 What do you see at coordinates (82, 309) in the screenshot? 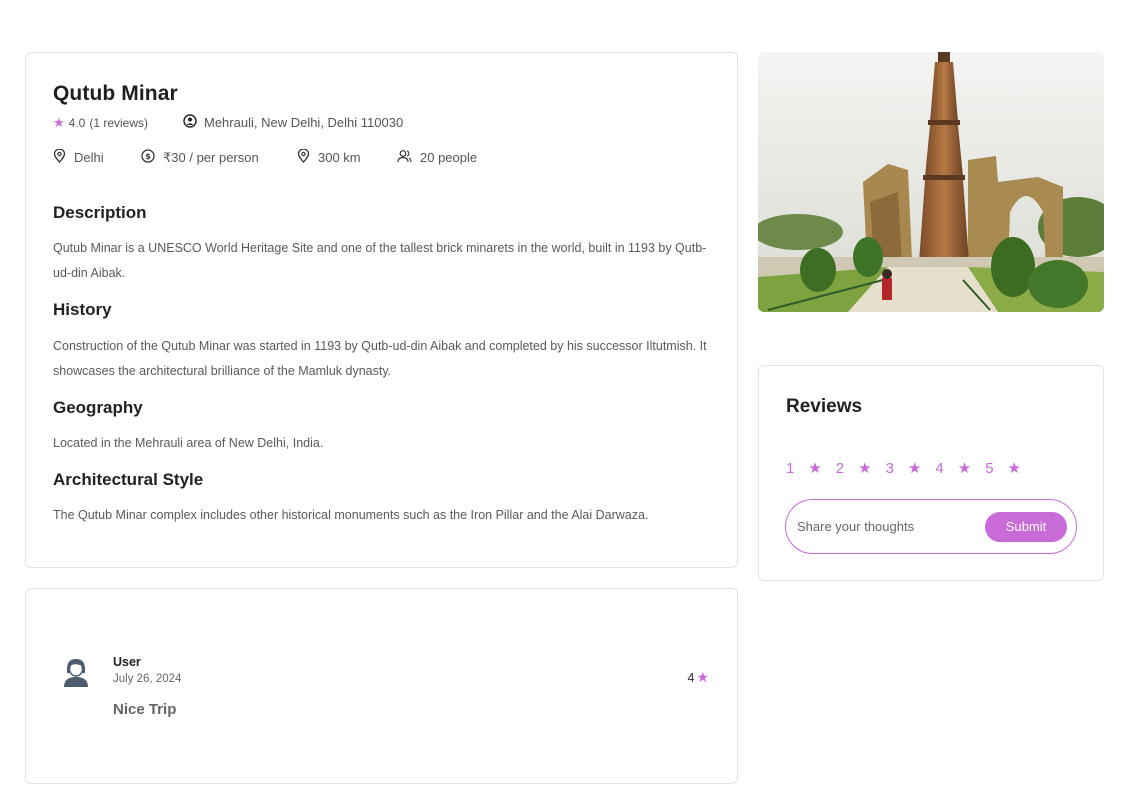
I see `history-heading: History` at bounding box center [82, 309].